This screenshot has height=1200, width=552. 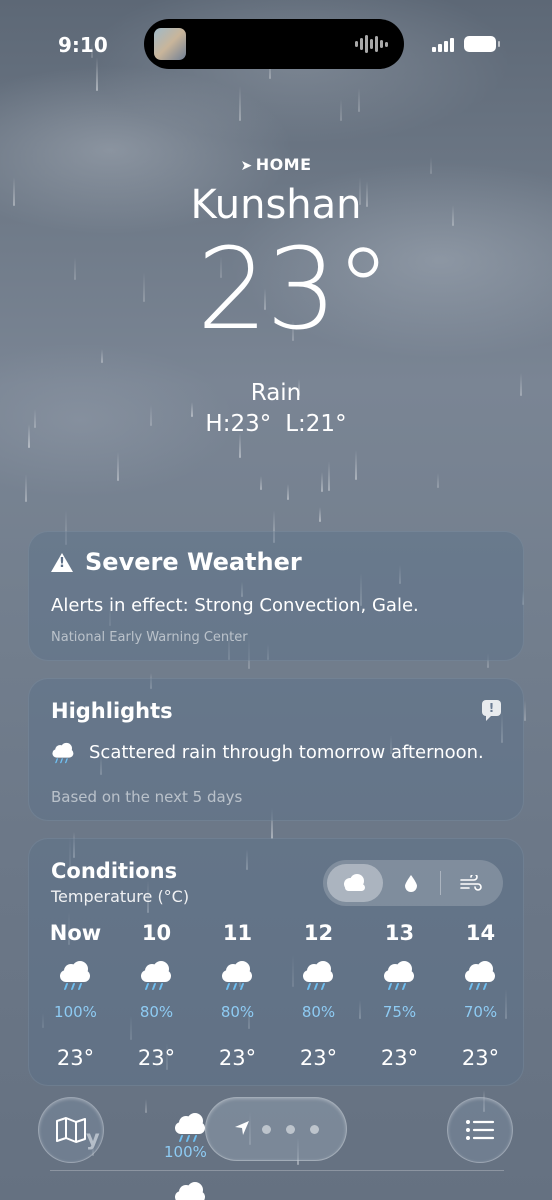 What do you see at coordinates (399, 1012) in the screenshot?
I see `precip-chance: 75%` at bounding box center [399, 1012].